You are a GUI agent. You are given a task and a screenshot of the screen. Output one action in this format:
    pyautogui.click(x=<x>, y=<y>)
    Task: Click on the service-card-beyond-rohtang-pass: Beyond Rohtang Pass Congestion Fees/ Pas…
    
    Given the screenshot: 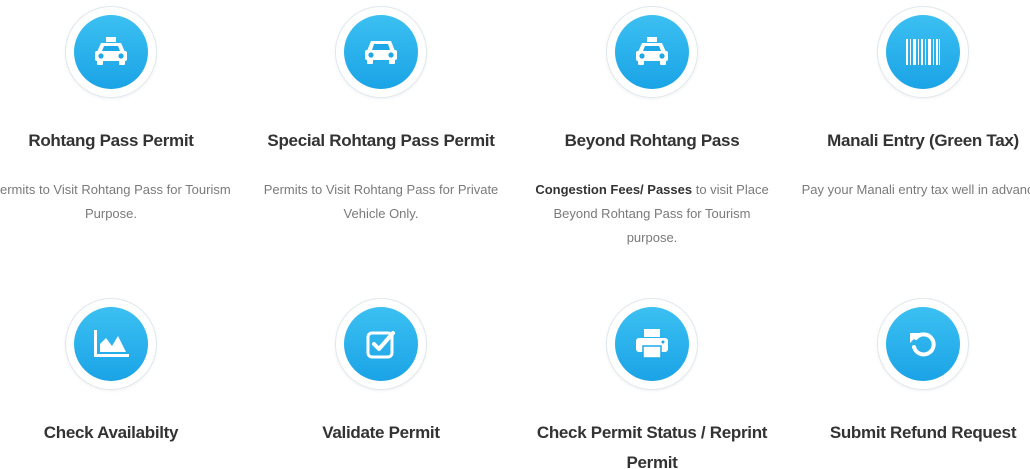 What is the action you would take?
    pyautogui.click(x=652, y=131)
    